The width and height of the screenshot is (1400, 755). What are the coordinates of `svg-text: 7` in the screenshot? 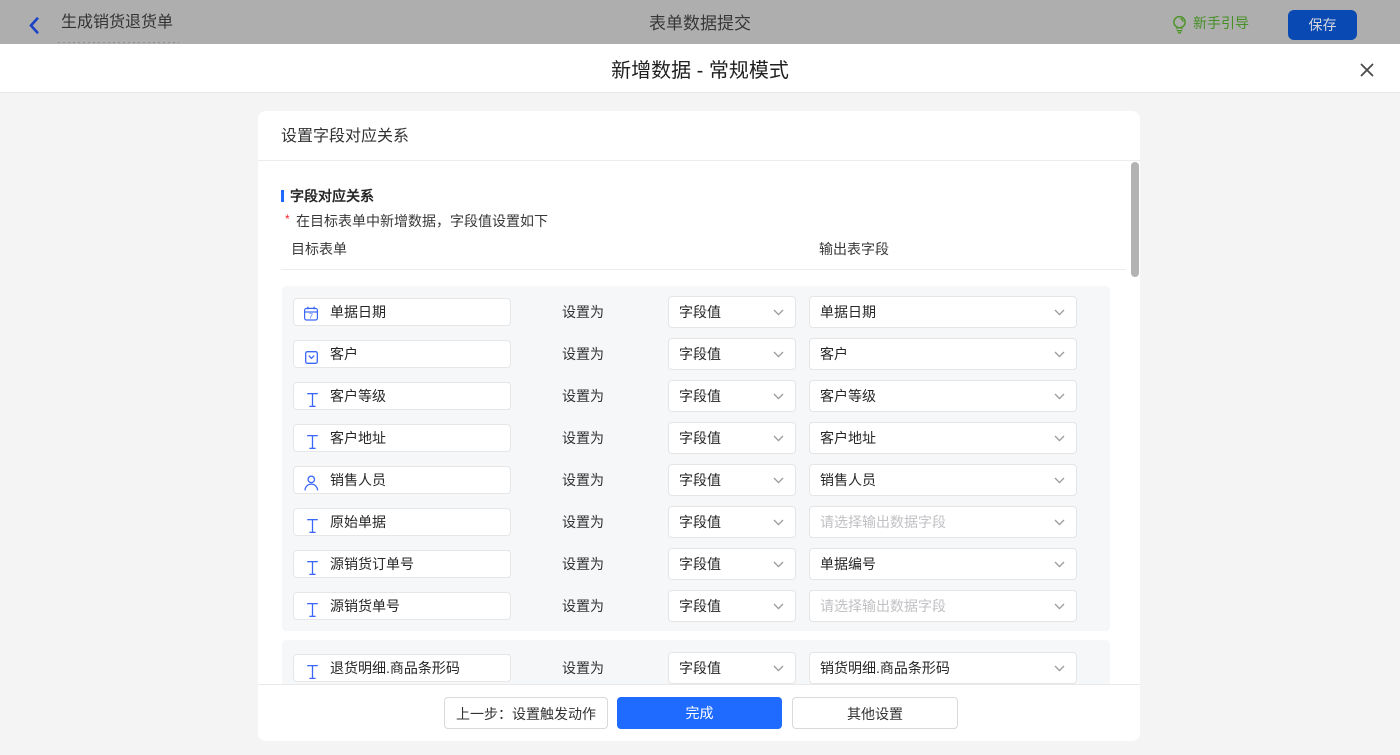 It's located at (311, 316).